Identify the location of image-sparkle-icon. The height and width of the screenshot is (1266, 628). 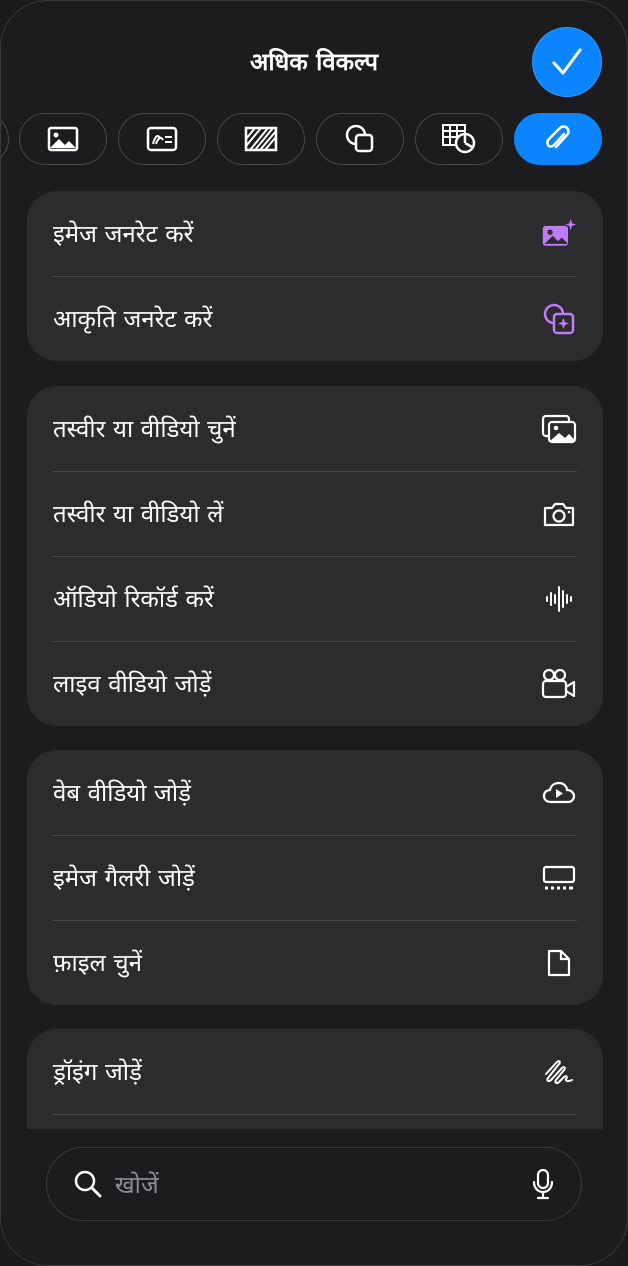
(559, 232).